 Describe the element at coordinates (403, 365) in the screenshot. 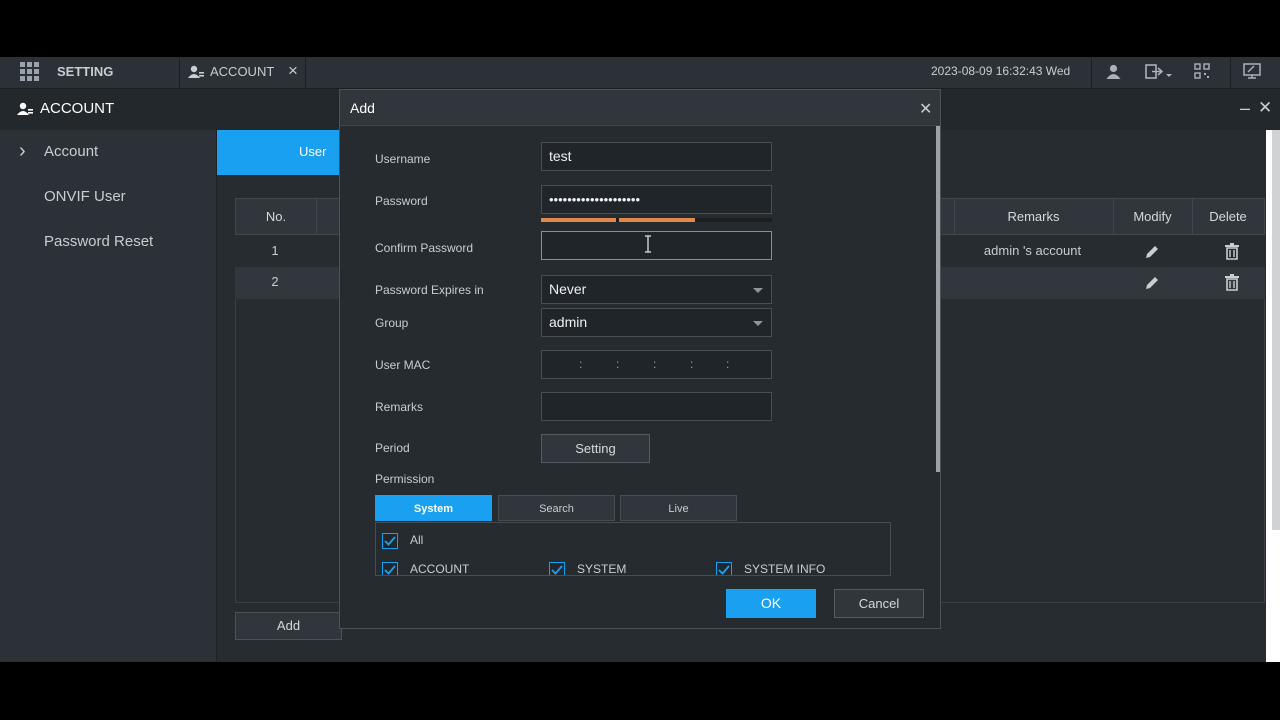

I see `user-mac-label: User MAC` at that location.